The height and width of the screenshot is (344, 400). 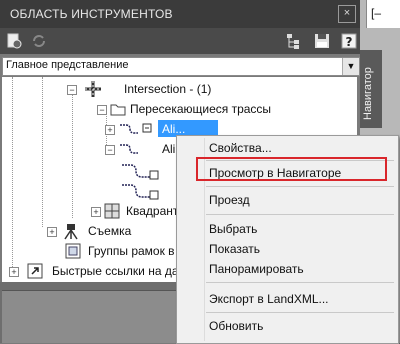 What do you see at coordinates (131, 251) in the screenshot?
I see `tree-item-label: Группы рамок в` at bounding box center [131, 251].